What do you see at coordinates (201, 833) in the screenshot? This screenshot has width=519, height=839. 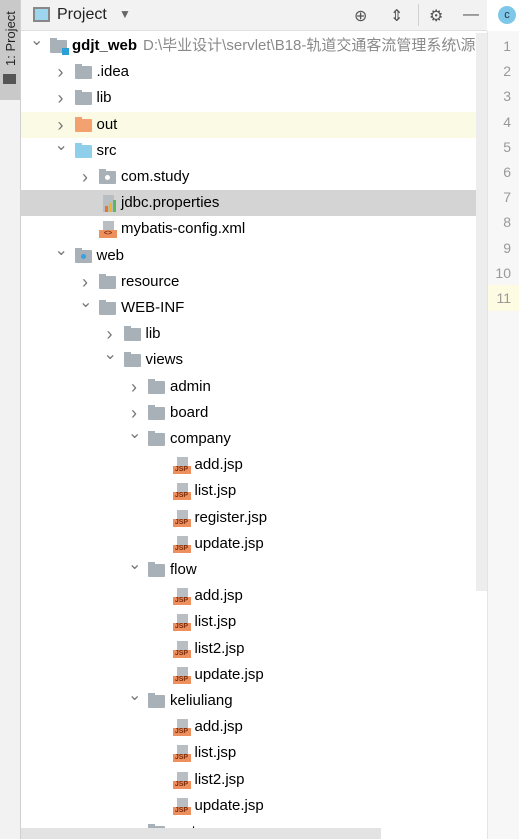 I see `horizontal-scrollbar` at bounding box center [201, 833].